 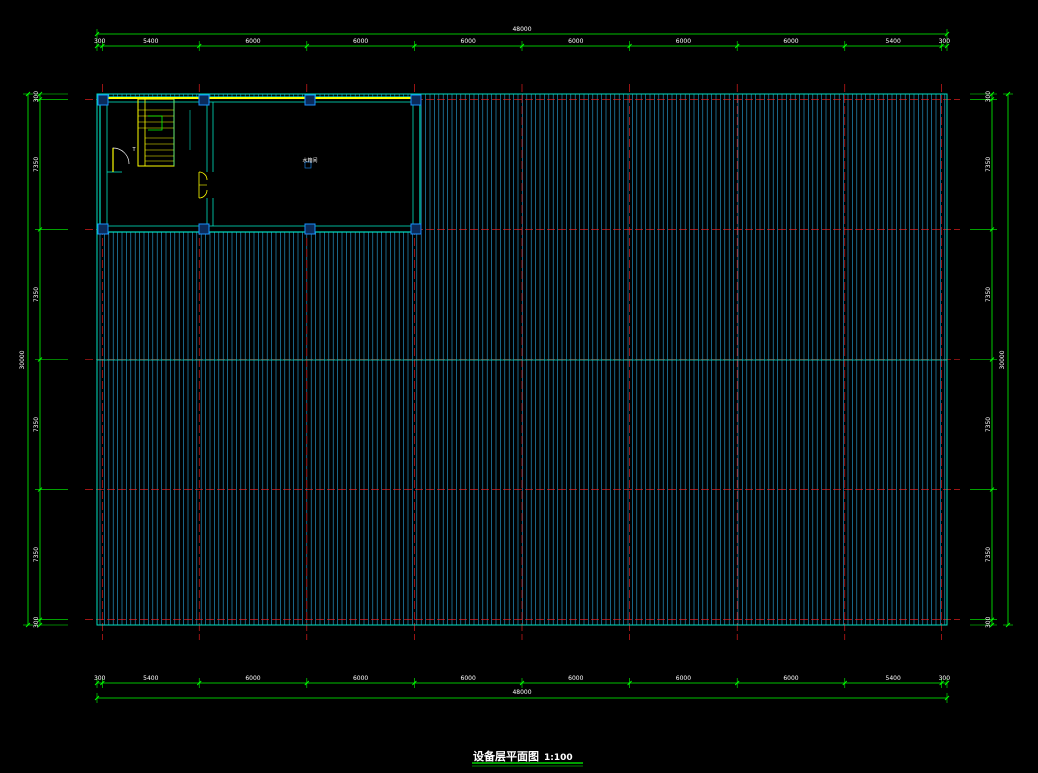 What do you see at coordinates (558, 758) in the screenshot?
I see `title-scale: 1:100` at bounding box center [558, 758].